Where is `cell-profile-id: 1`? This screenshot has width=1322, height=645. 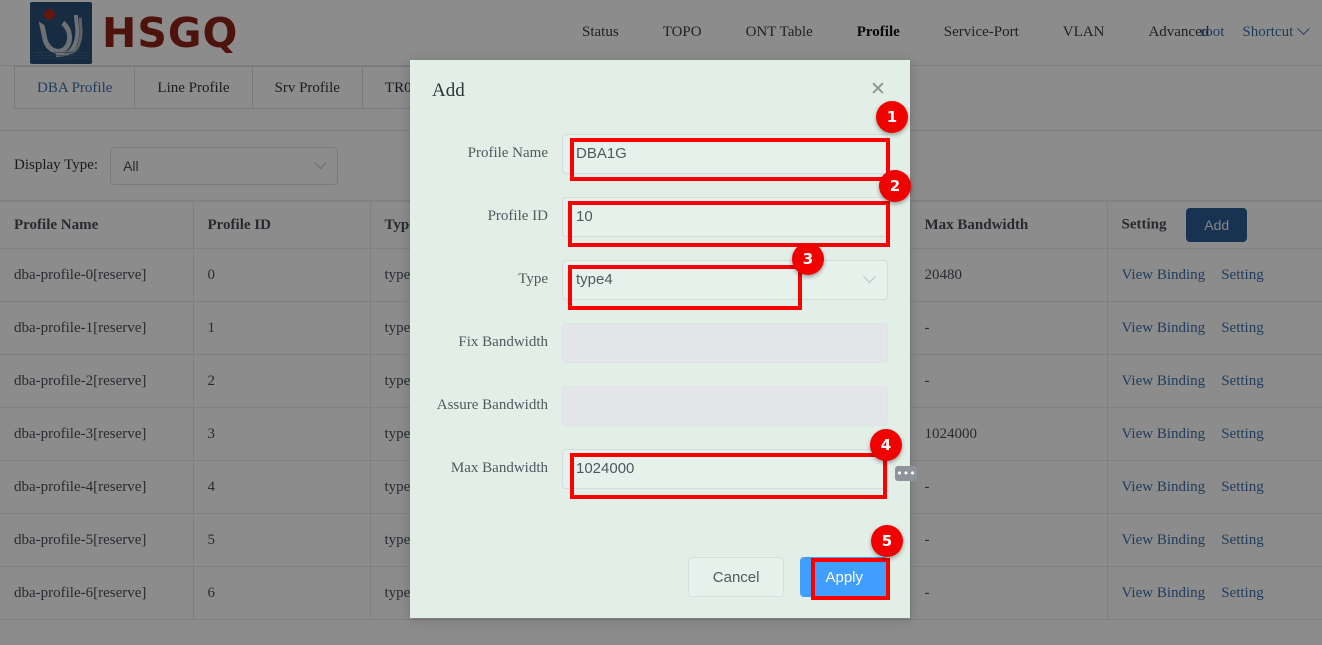
cell-profile-id: 1 is located at coordinates (282, 328).